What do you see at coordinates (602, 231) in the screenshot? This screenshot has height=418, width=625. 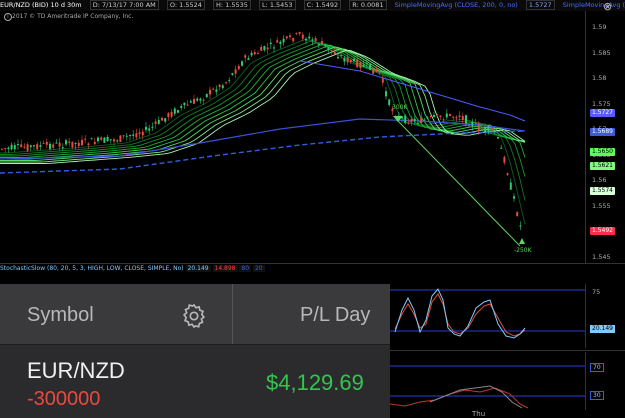 I see `price-bubble: 1.5492` at bounding box center [602, 231].